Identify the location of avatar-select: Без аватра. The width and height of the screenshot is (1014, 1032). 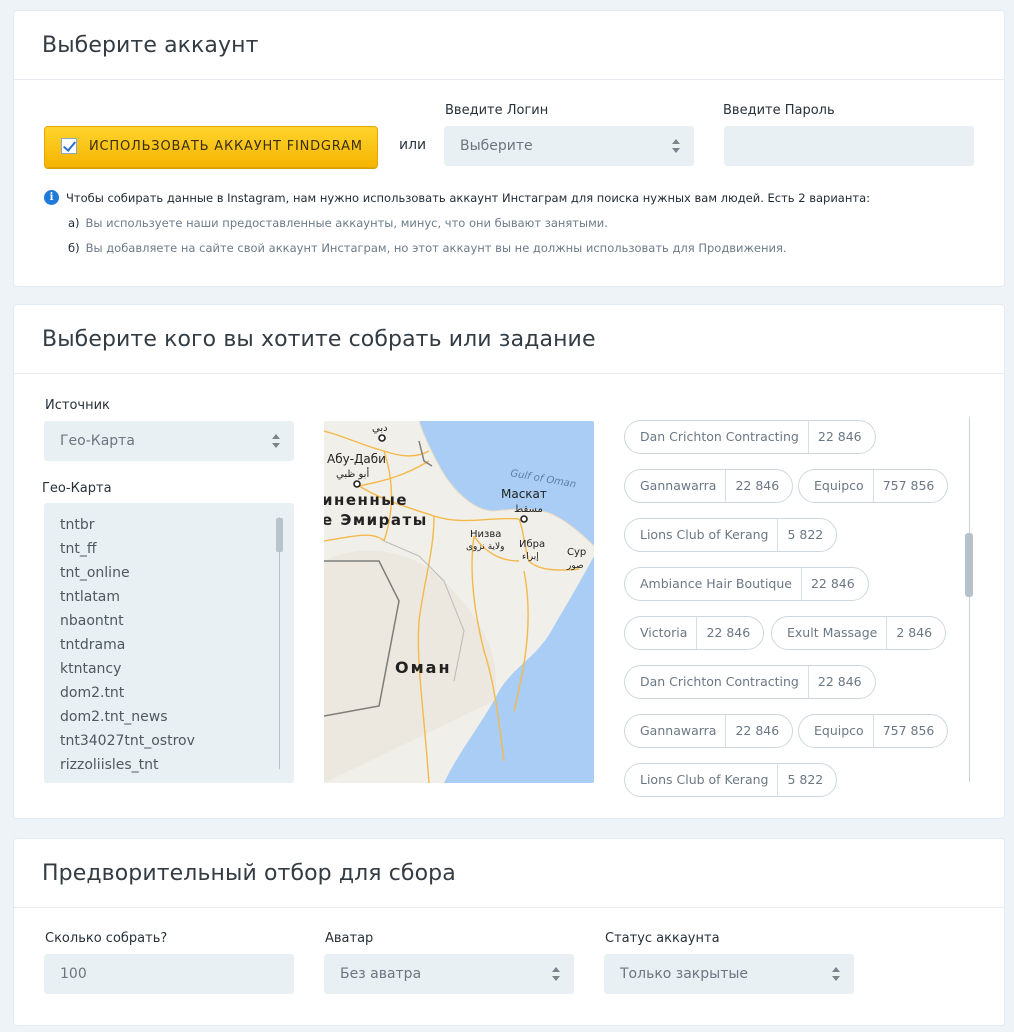
(449, 974).